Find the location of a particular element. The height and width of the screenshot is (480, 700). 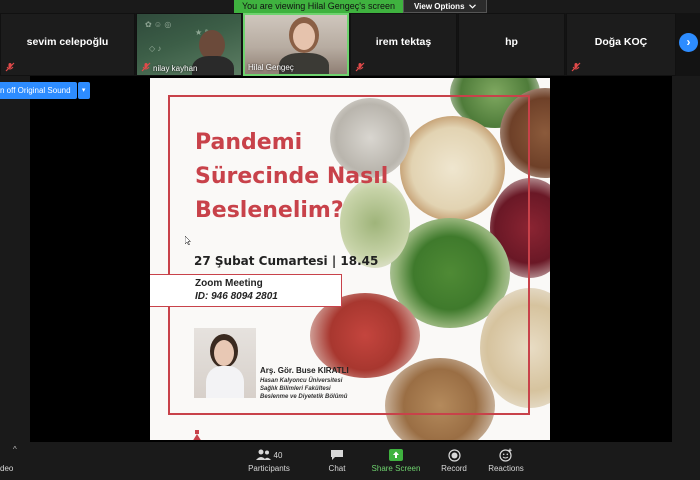

participant-face is located at coordinates (304, 36).